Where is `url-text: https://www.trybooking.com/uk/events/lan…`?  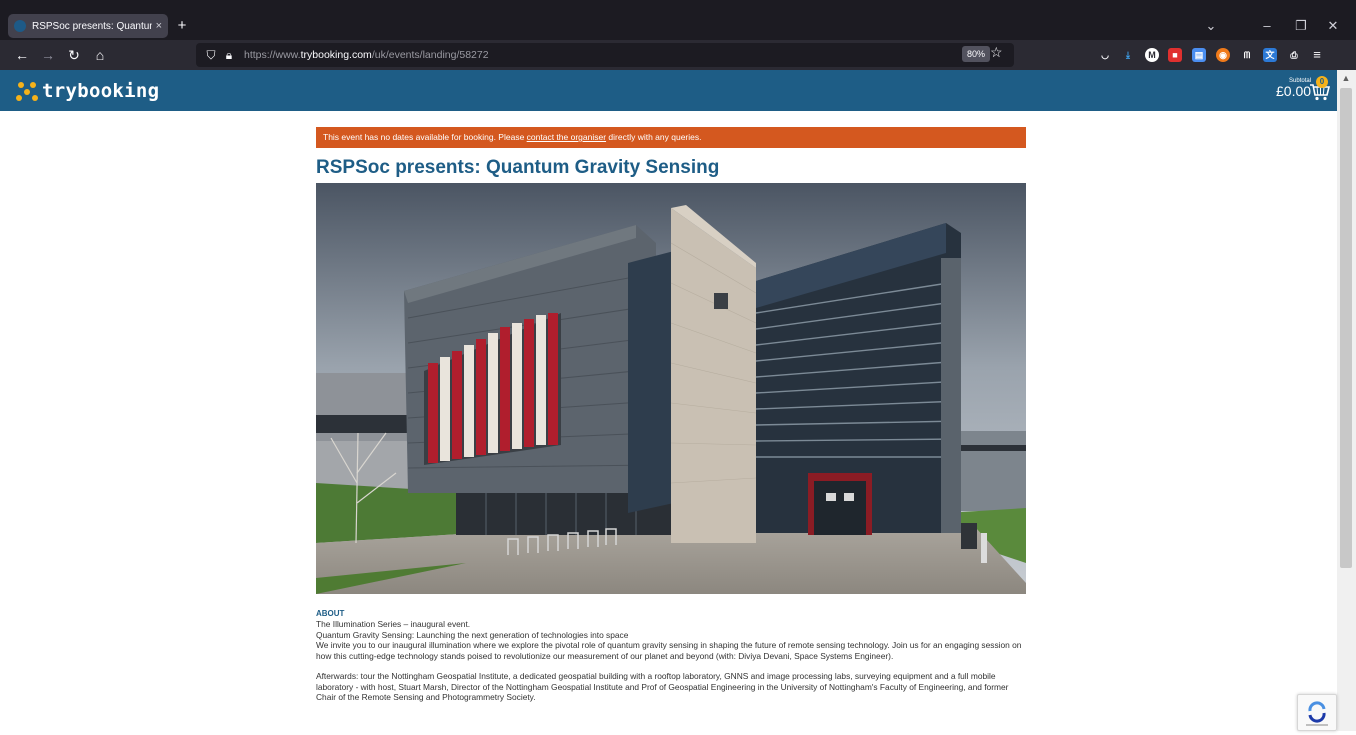
url-text: https://www.trybooking.com/uk/events/lan… is located at coordinates (366, 55).